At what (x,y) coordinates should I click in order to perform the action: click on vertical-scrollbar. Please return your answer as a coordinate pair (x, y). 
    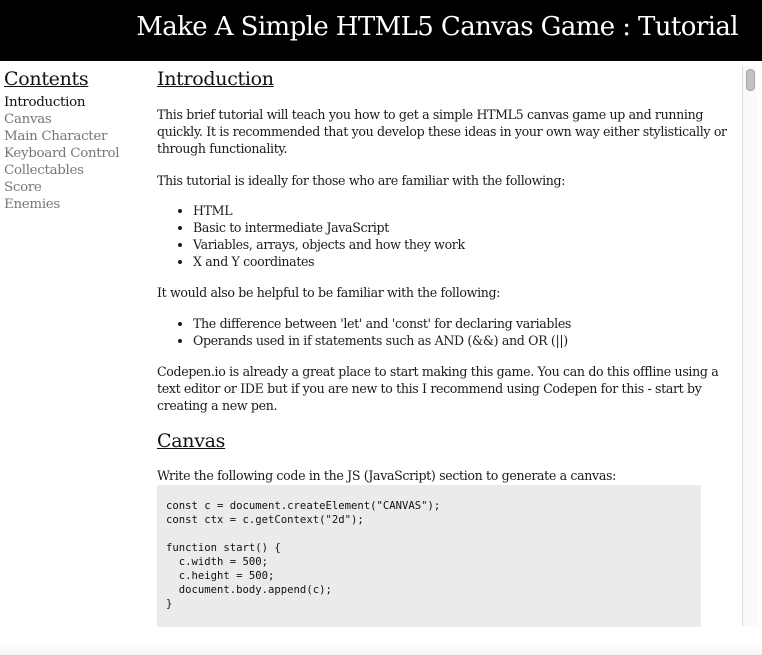
    Looking at the image, I should click on (749, 346).